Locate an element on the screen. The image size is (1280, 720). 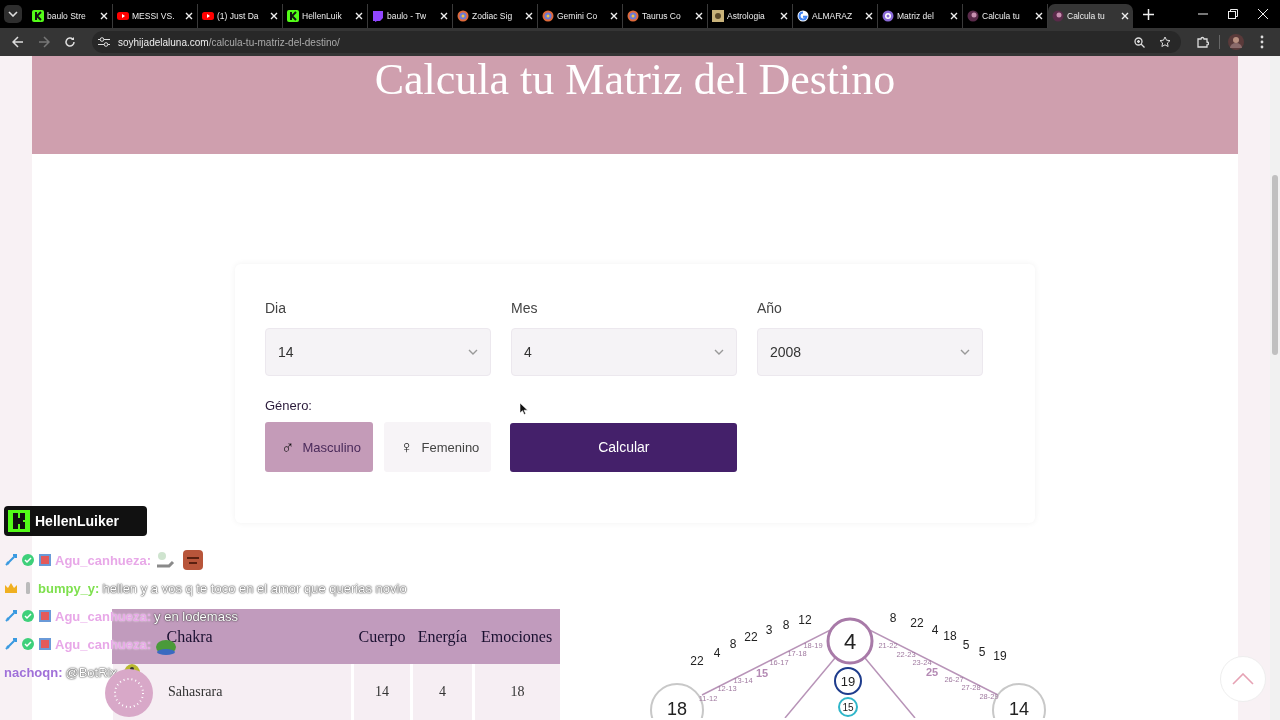
chat-message: y en lodemass is located at coordinates (196, 616).